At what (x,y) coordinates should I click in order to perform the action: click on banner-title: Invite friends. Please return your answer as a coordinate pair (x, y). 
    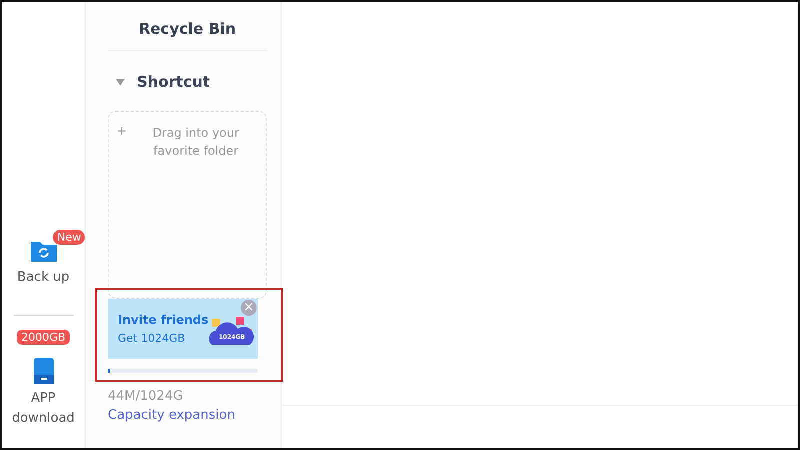
    Looking at the image, I should click on (163, 320).